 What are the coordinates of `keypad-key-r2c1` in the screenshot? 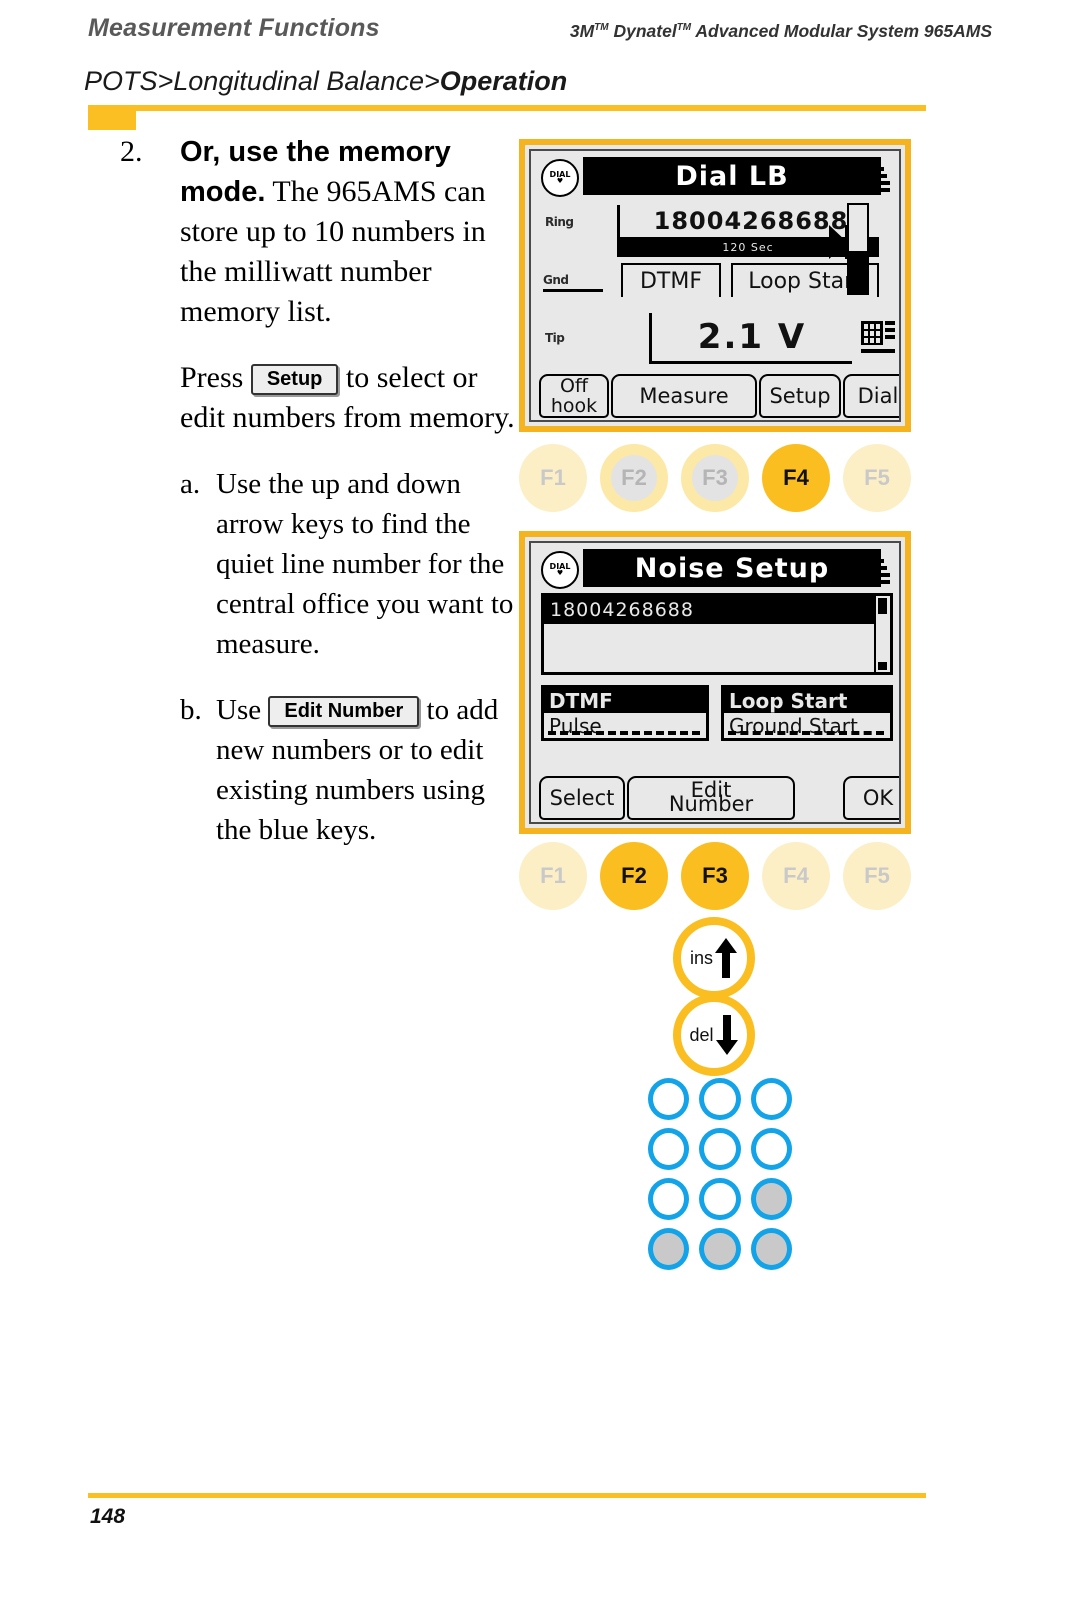 It's located at (669, 1149).